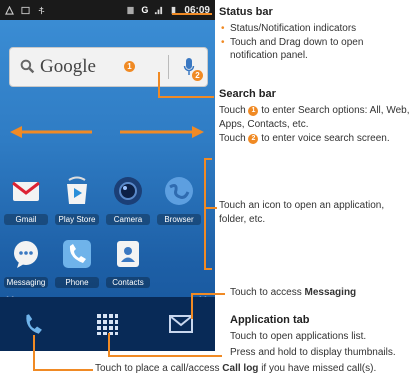 The image size is (415, 378). Describe the element at coordinates (107, 10) in the screenshot. I see `status-bar: G 06:09` at that location.